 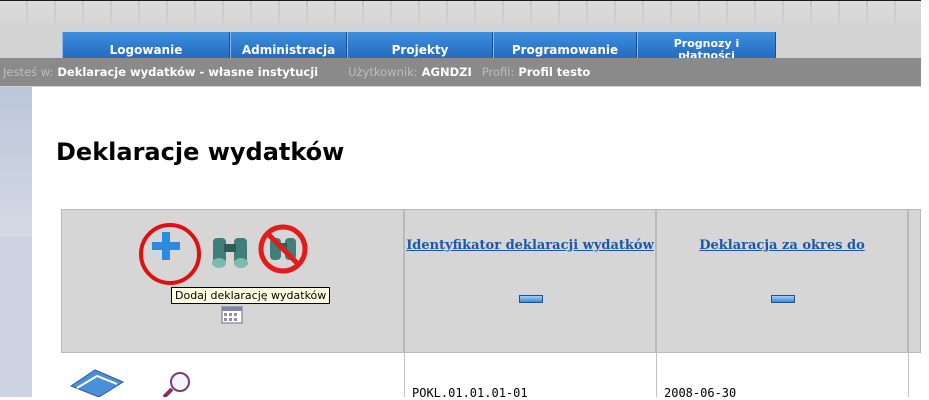 I want to click on binoculars-crossed-icon, so click(x=283, y=249).